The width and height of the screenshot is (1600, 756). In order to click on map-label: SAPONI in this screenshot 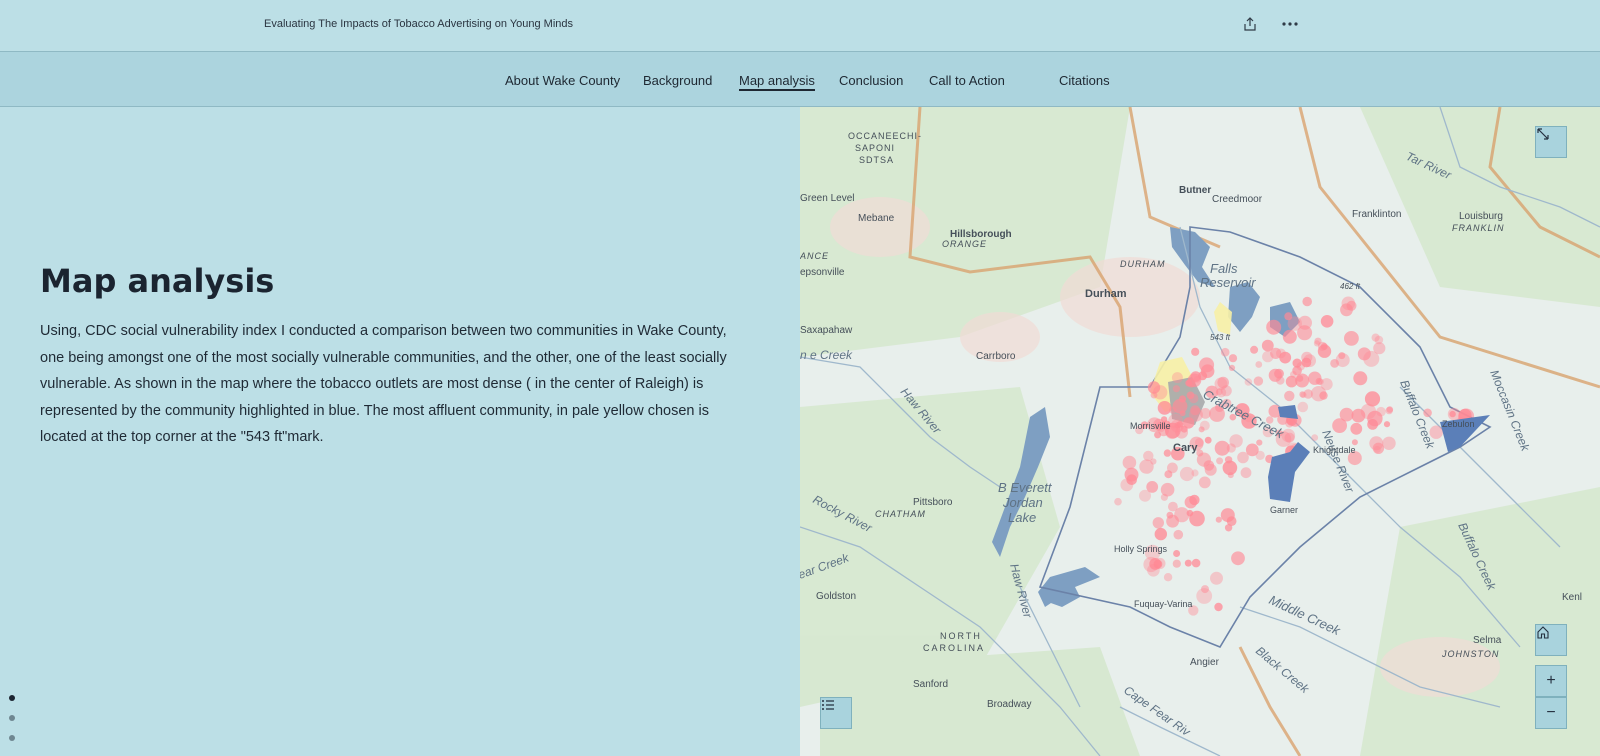, I will do `click(875, 148)`.